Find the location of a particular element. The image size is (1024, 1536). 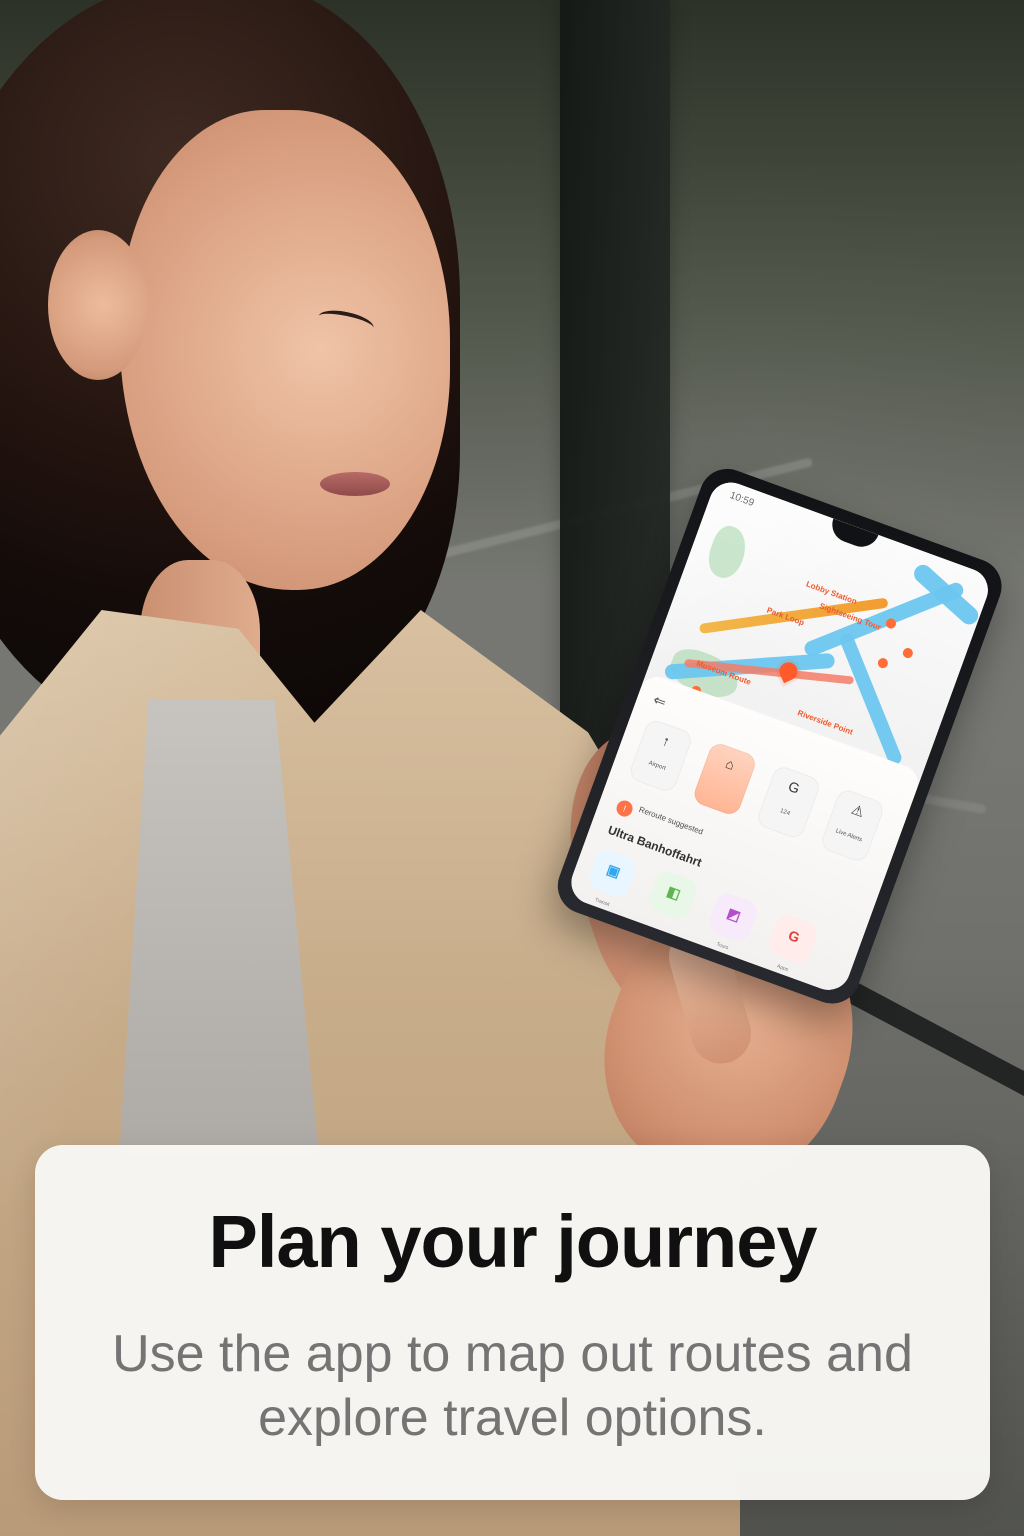

option-label: 124 is located at coordinates (785, 813).